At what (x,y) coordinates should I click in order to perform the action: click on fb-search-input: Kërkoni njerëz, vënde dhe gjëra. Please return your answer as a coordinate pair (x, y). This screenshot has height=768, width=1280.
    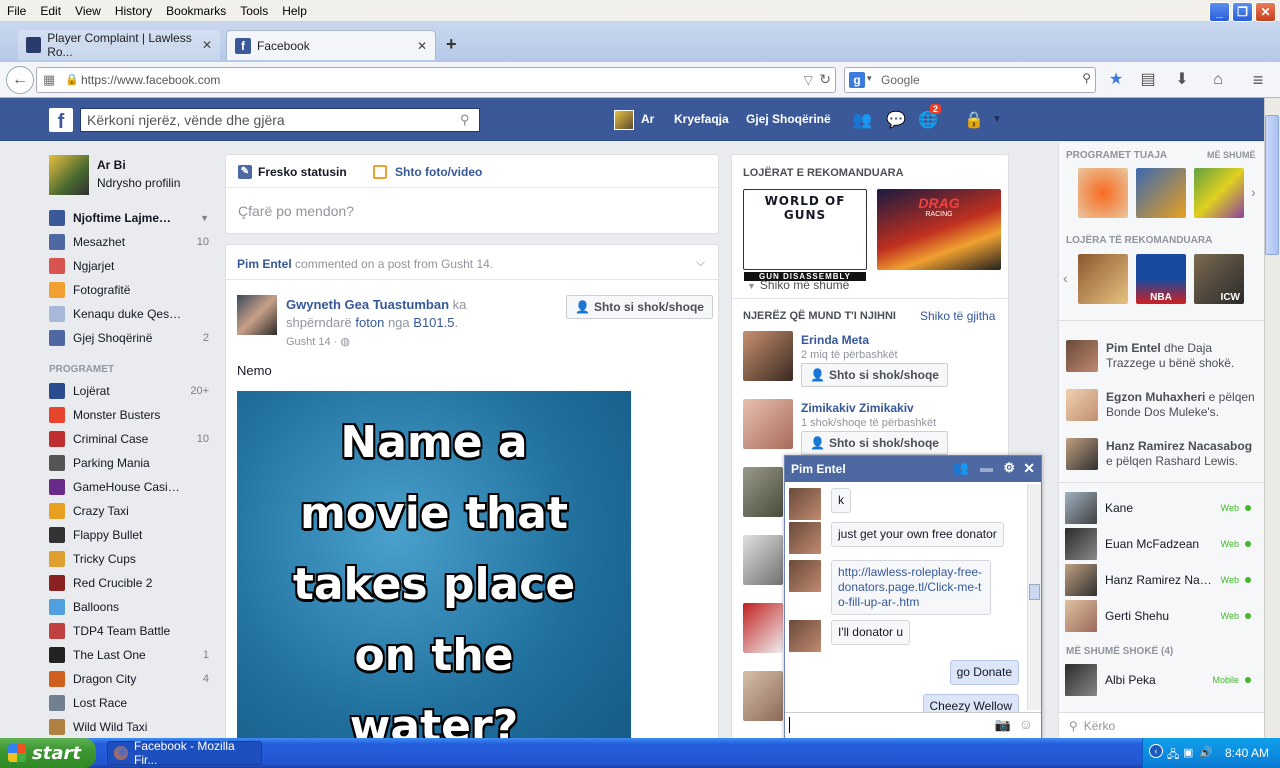
    Looking at the image, I should click on (280, 120).